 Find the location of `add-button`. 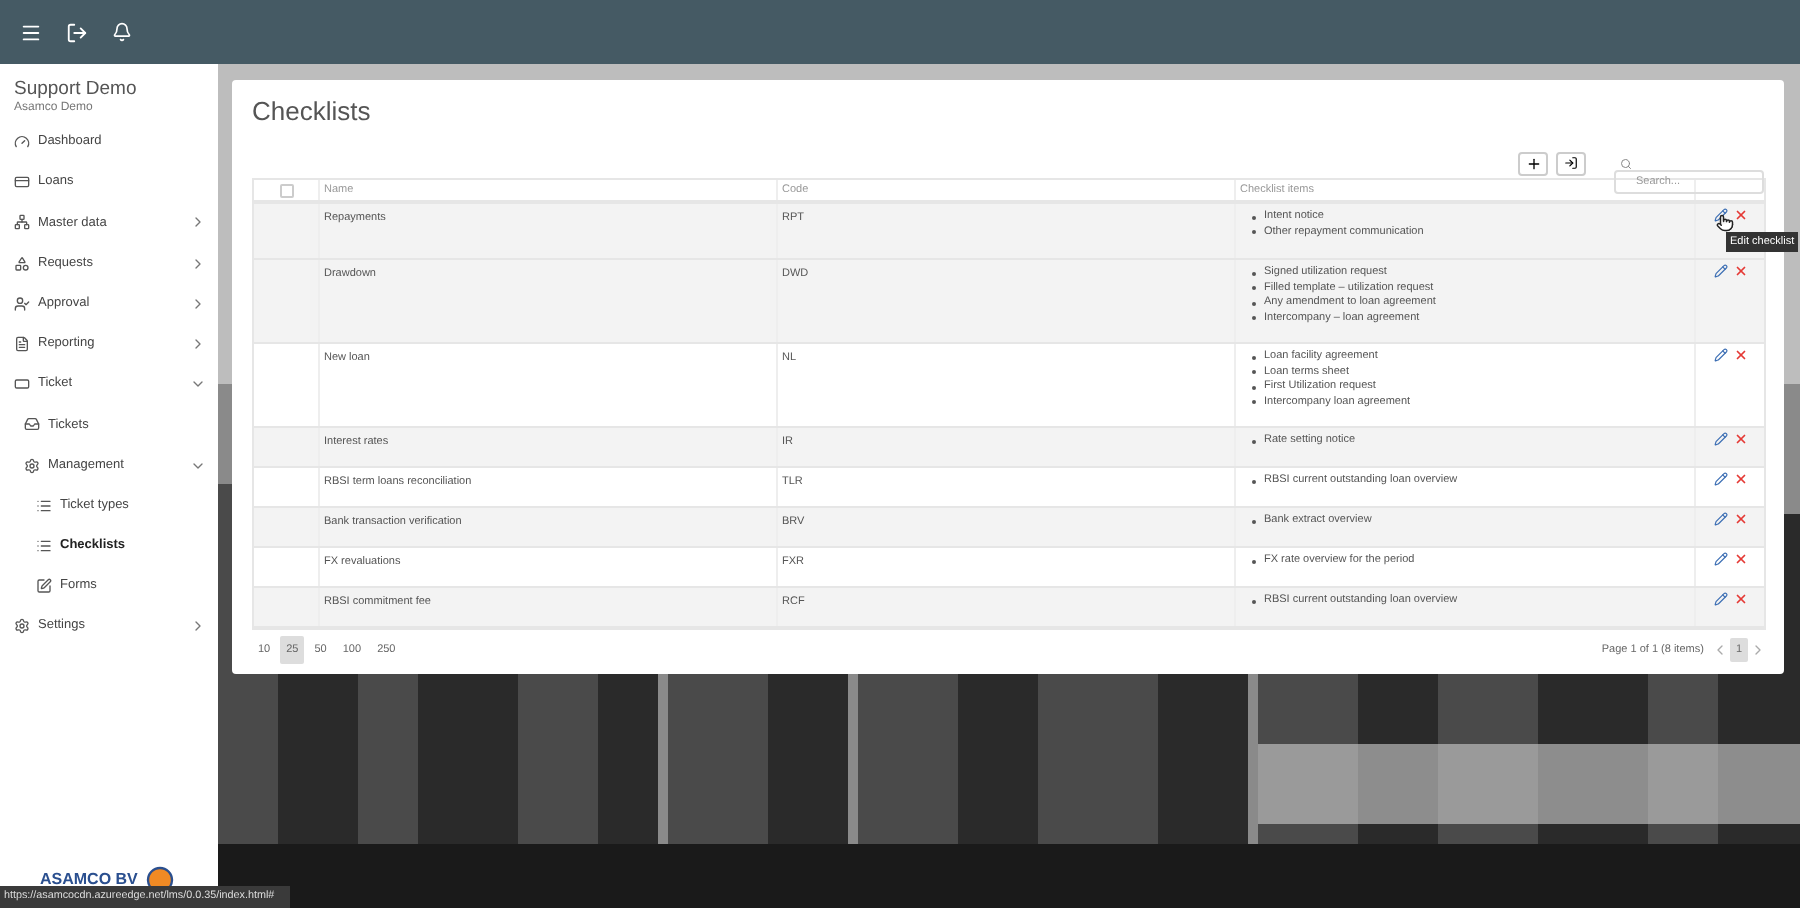

add-button is located at coordinates (1533, 163).